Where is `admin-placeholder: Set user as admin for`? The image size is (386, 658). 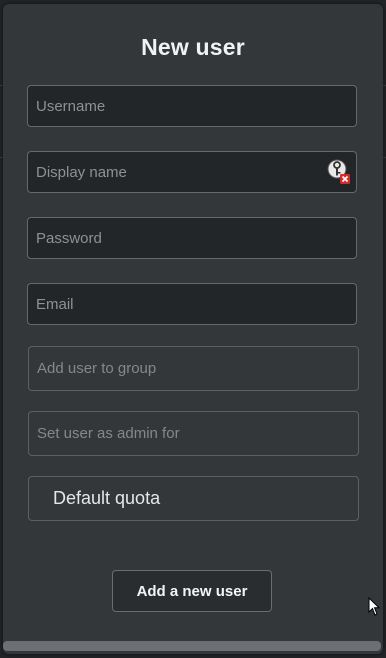 admin-placeholder: Set user as admin for is located at coordinates (108, 433).